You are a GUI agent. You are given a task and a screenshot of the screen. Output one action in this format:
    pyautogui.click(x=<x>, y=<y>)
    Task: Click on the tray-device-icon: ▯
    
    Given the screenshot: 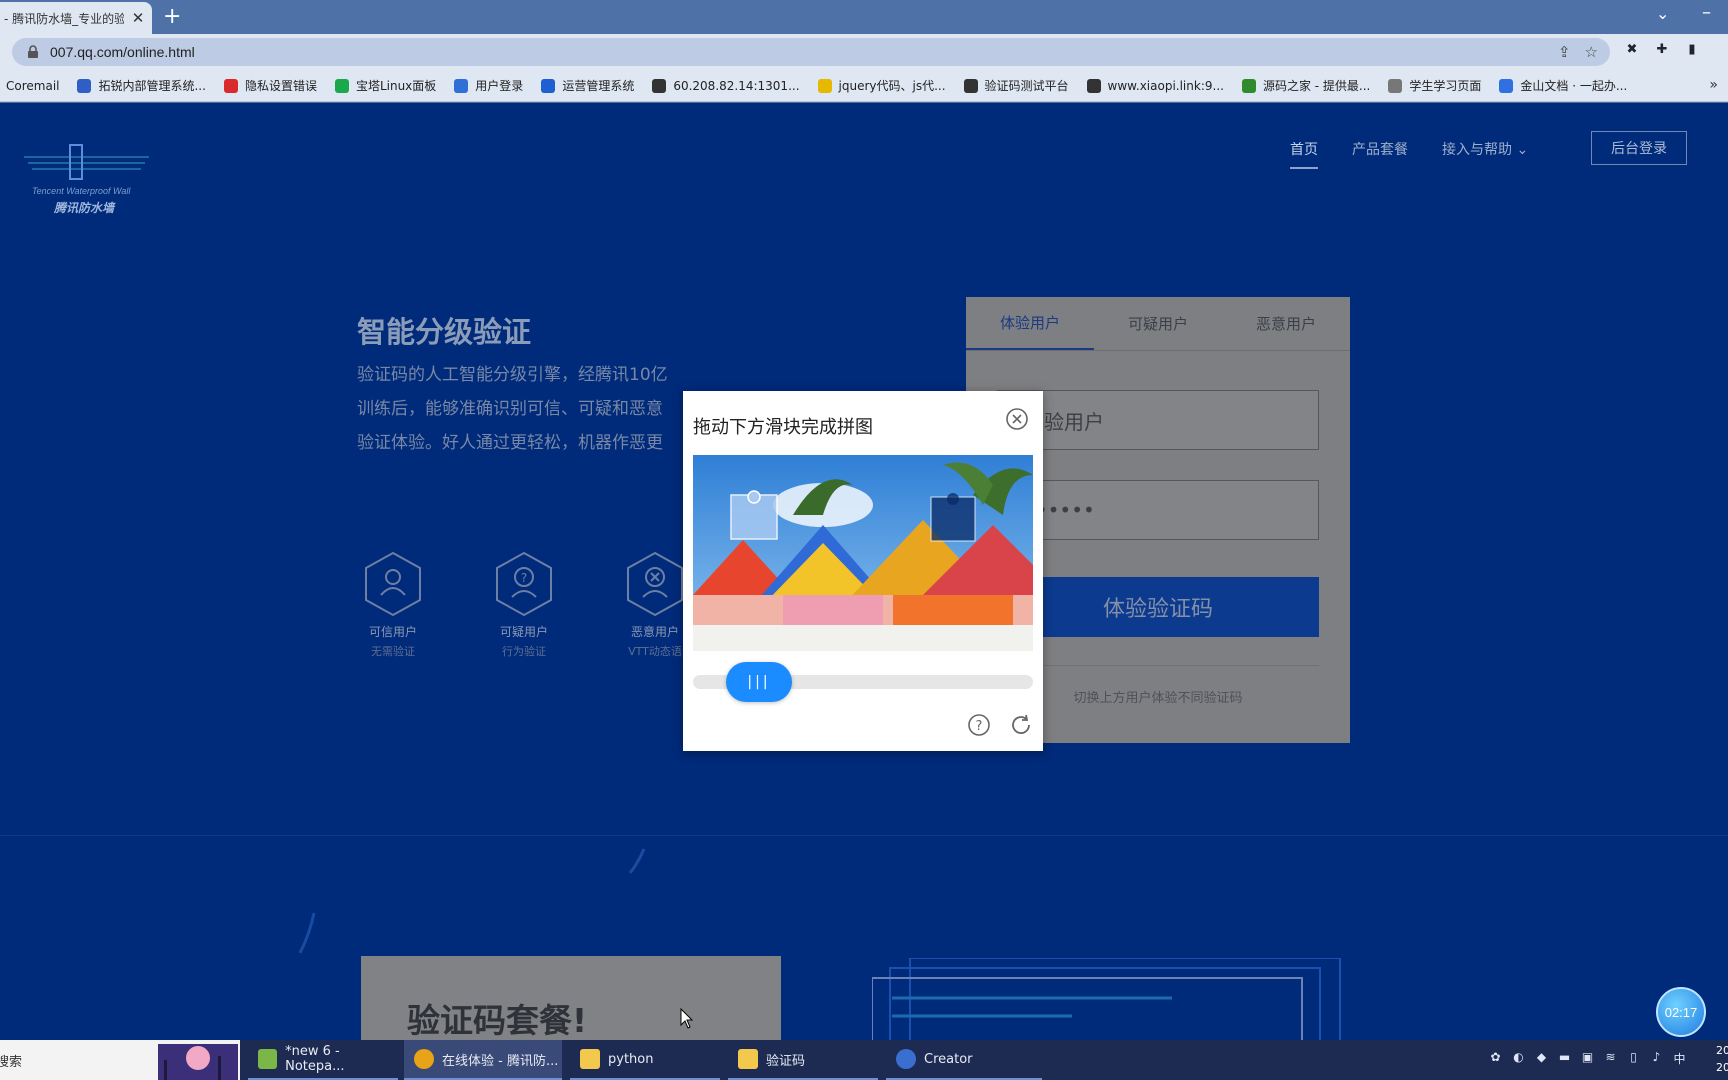 What is the action you would take?
    pyautogui.click(x=1633, y=1057)
    